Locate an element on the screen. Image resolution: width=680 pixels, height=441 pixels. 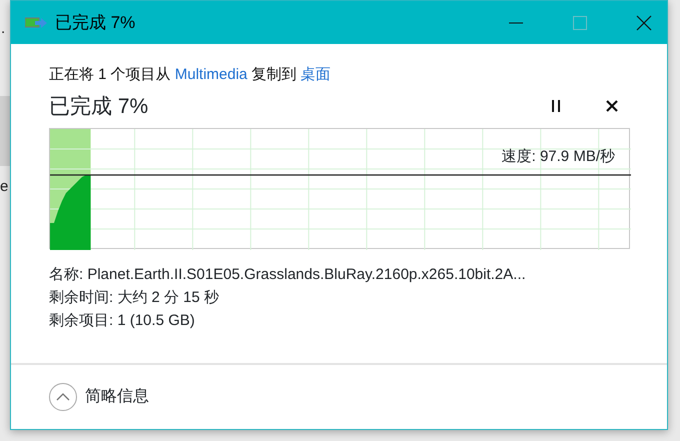
maximize-icon is located at coordinates (580, 23).